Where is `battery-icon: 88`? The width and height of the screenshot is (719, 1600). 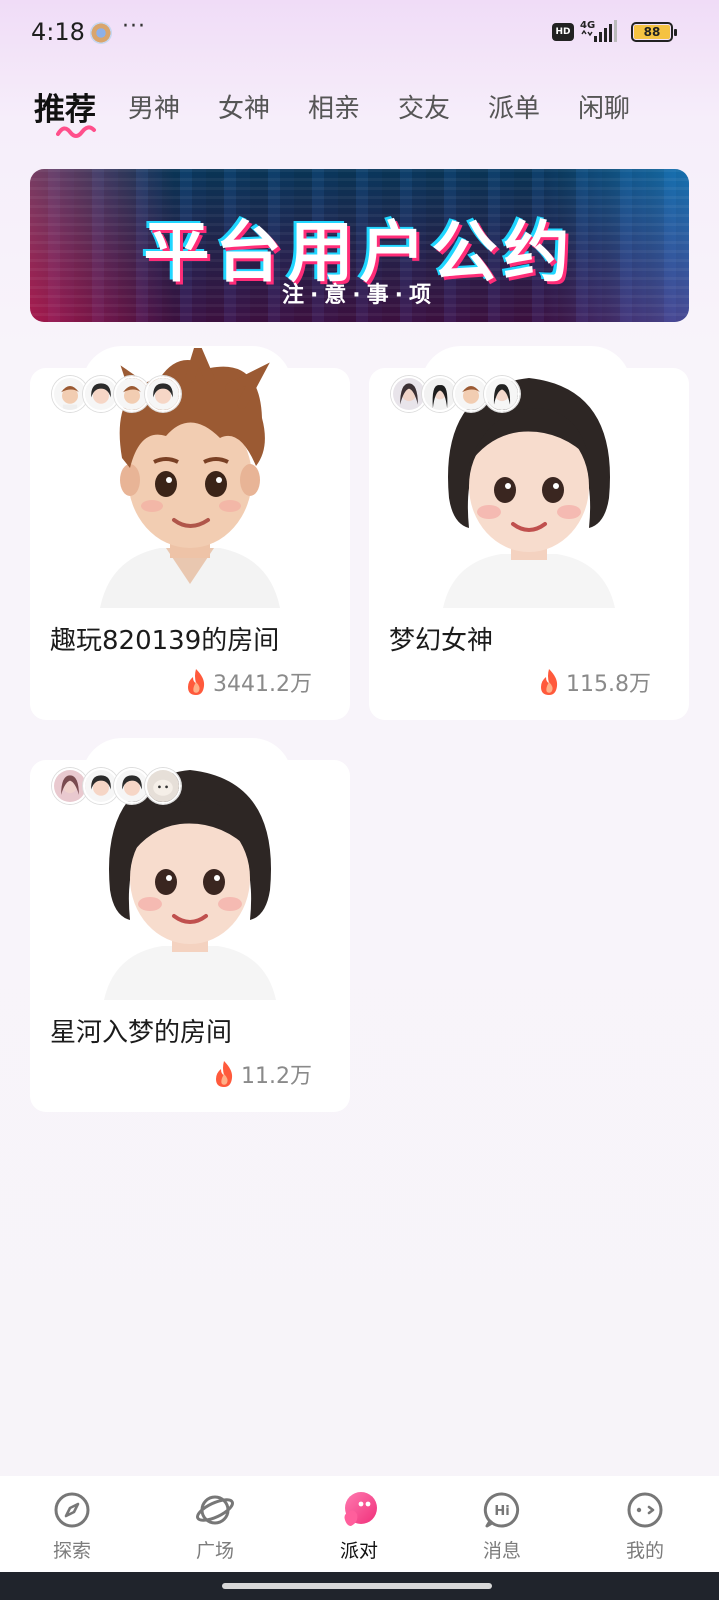 battery-icon: 88 is located at coordinates (654, 32).